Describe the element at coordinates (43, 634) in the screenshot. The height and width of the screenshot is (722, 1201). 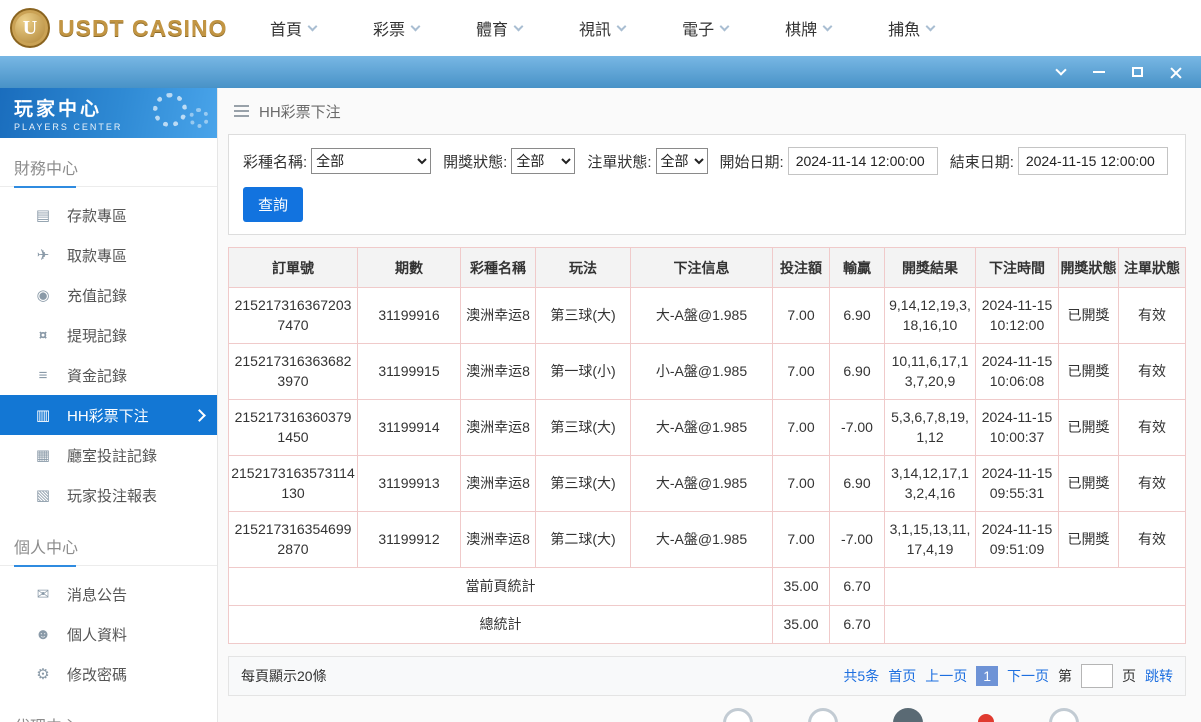
I see `profile-icon` at that location.